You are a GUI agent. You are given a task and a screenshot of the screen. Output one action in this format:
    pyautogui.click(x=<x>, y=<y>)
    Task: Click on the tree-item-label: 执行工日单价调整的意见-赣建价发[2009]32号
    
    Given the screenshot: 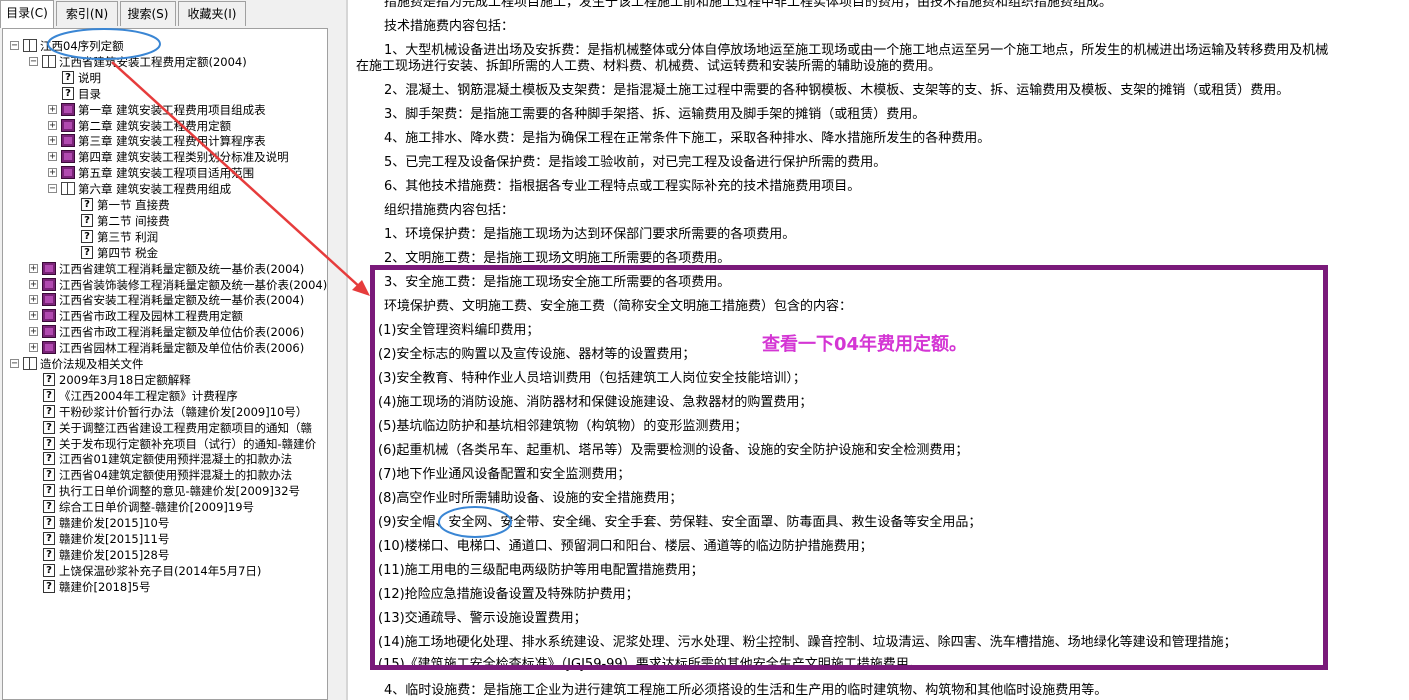 What is the action you would take?
    pyautogui.click(x=180, y=491)
    